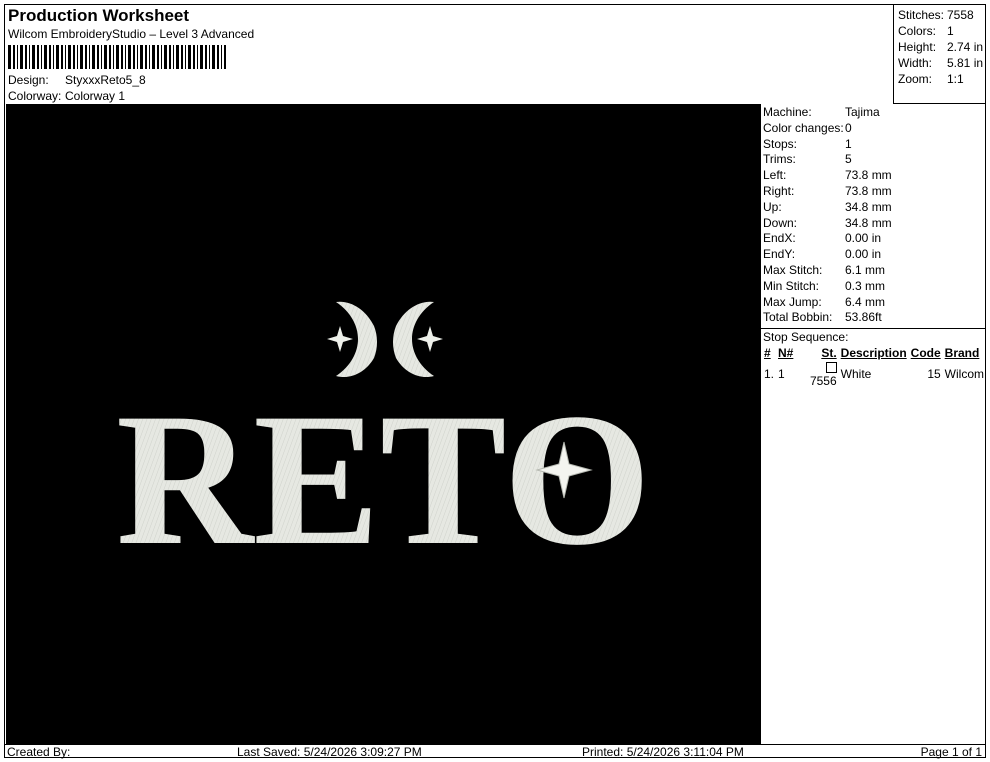  What do you see at coordinates (874, 374) in the screenshot?
I see `table-row: 1. 1 7556 White 15 Wilcom` at bounding box center [874, 374].